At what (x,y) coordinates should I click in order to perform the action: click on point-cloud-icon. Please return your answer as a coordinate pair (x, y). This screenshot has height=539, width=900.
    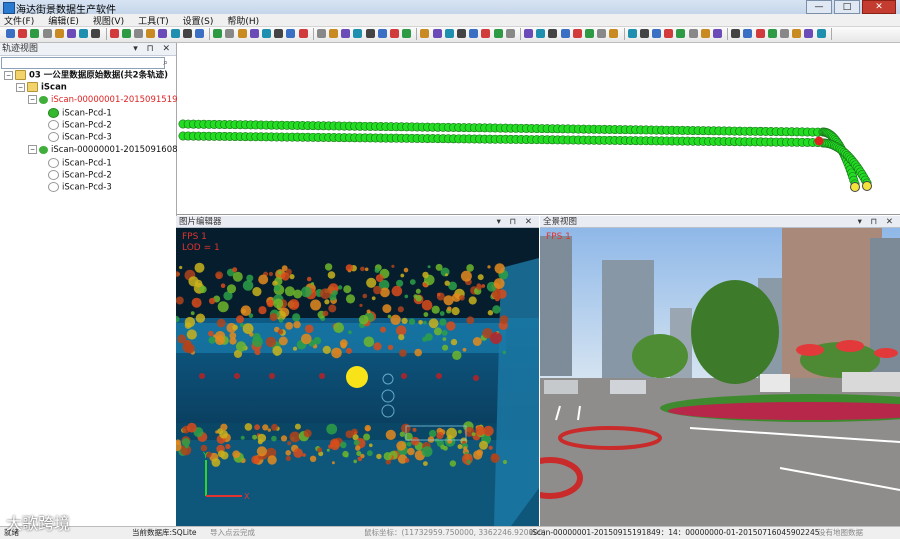
    Looking at the image, I should click on (53, 163).